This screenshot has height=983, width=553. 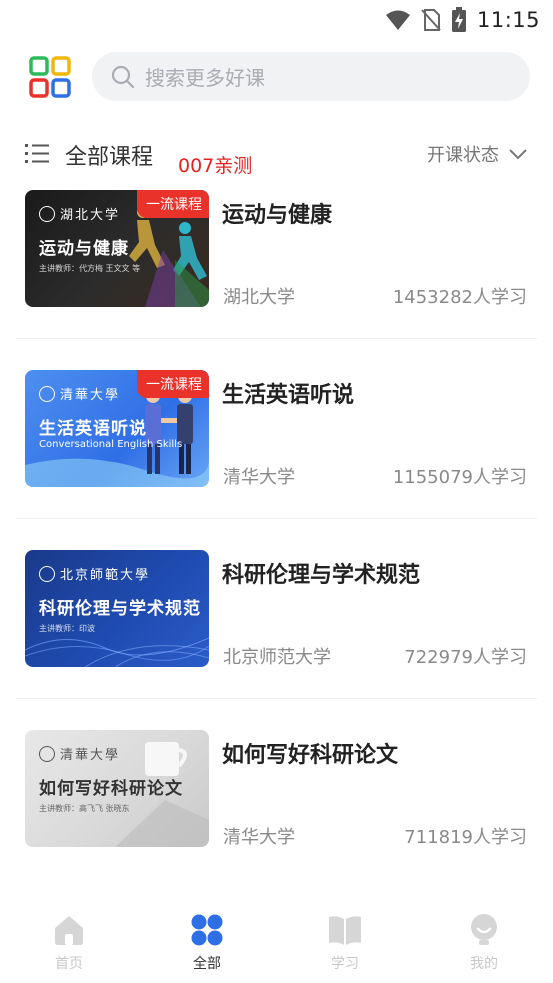 I want to click on search-row: 搜索更多好课, so click(x=276, y=77).